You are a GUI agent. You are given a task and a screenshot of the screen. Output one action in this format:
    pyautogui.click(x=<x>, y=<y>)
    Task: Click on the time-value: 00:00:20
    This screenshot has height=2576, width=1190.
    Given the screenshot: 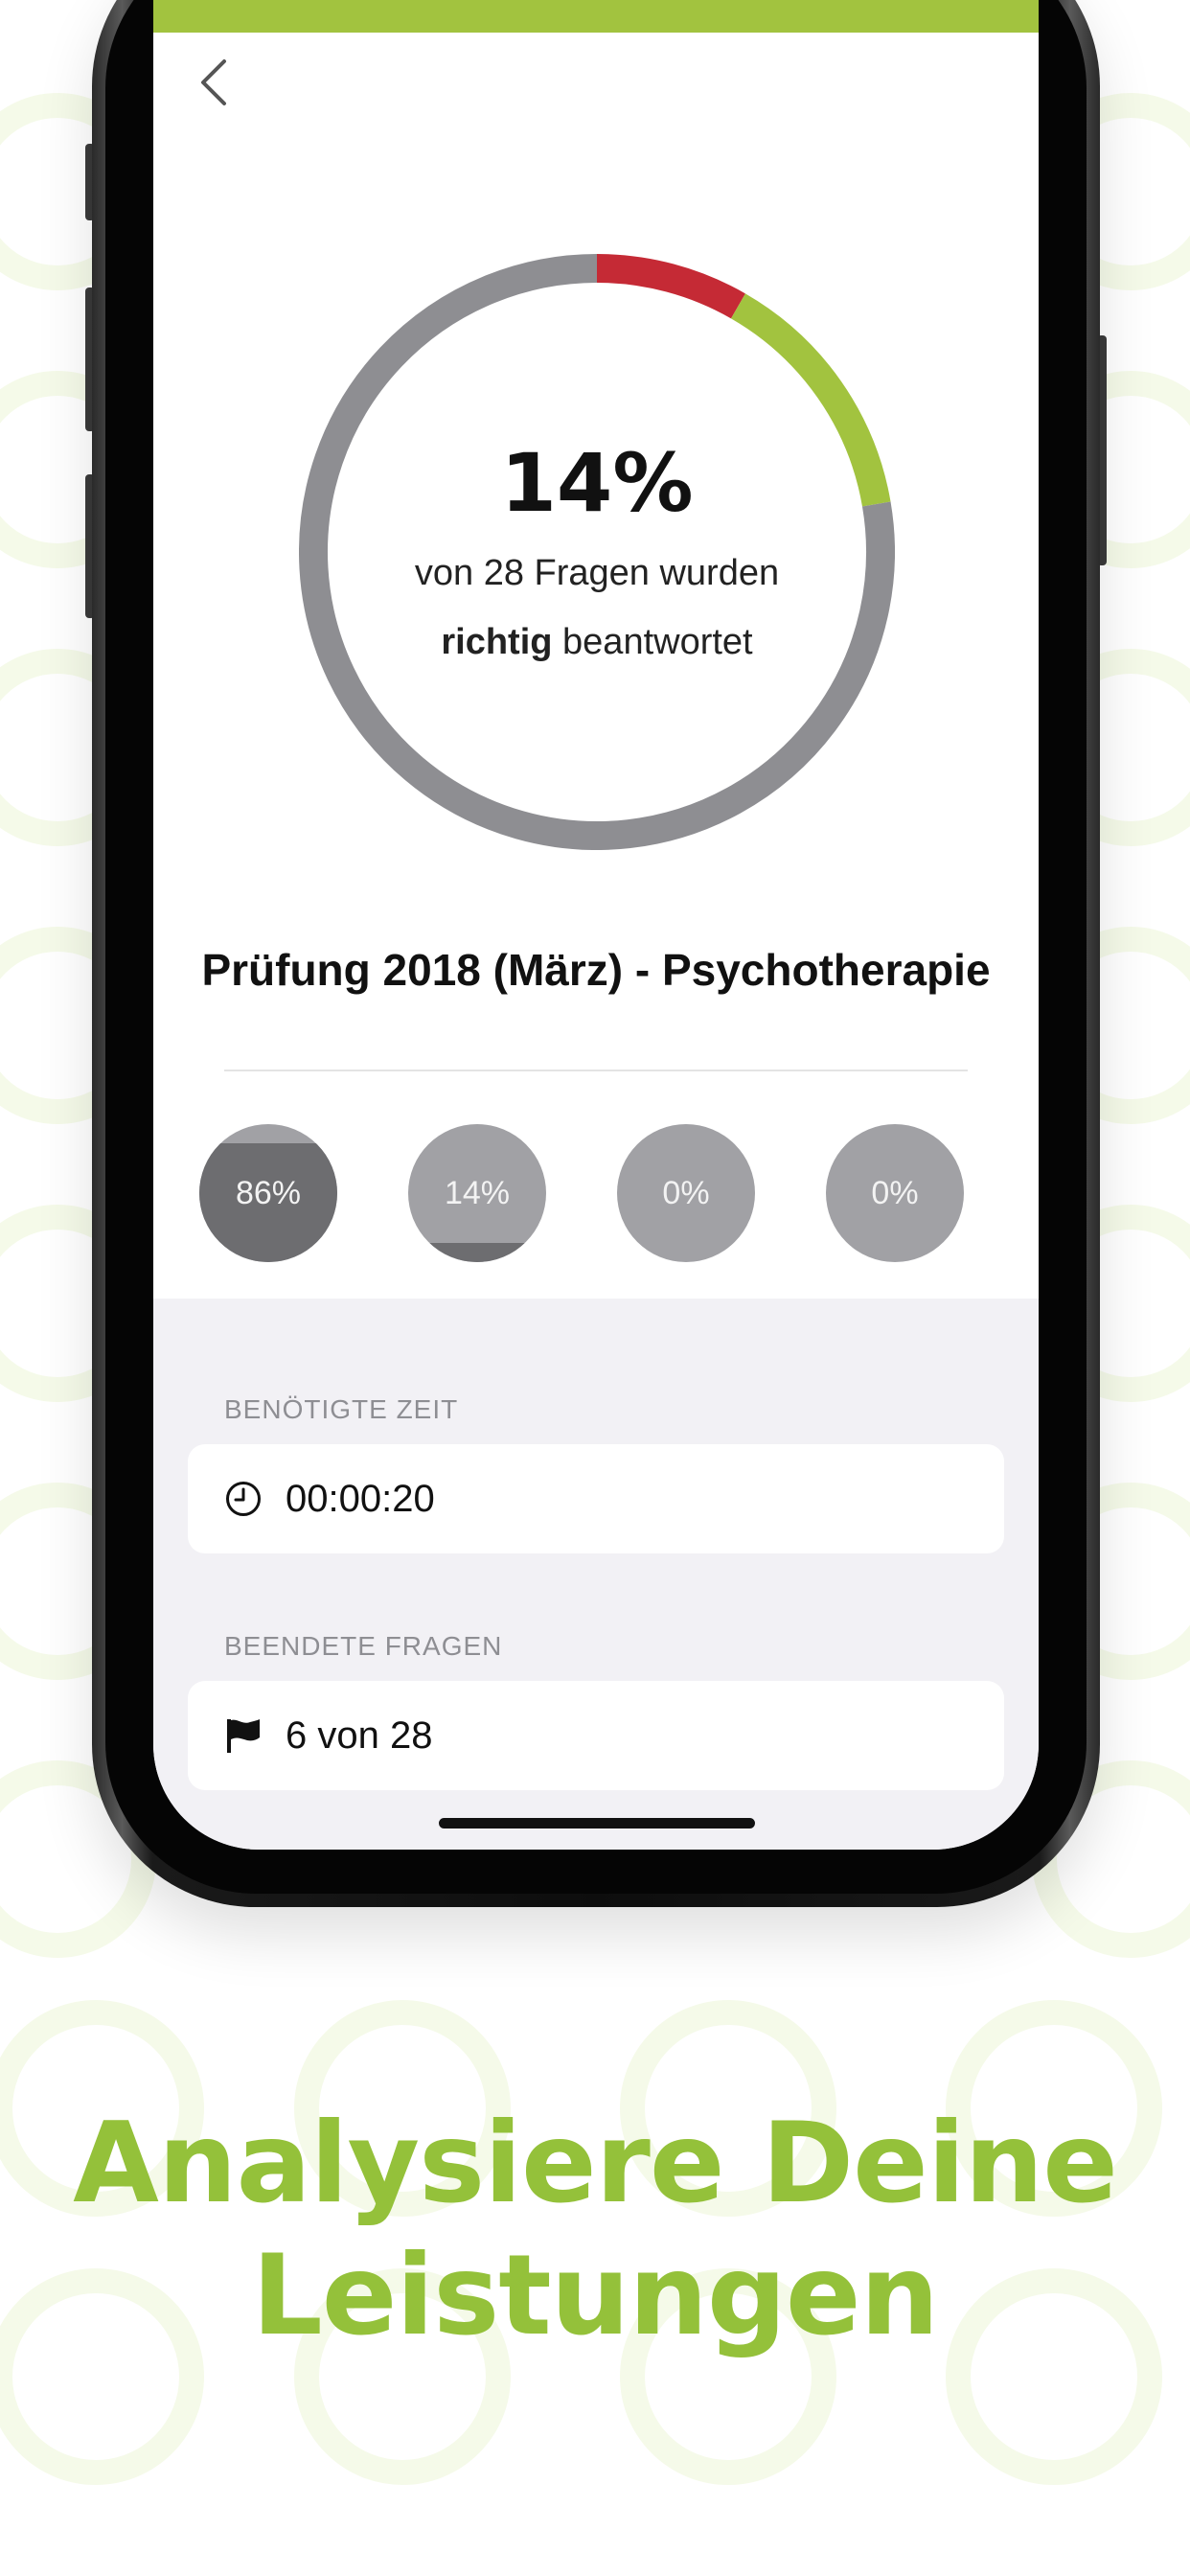 What is the action you would take?
    pyautogui.click(x=360, y=1499)
    